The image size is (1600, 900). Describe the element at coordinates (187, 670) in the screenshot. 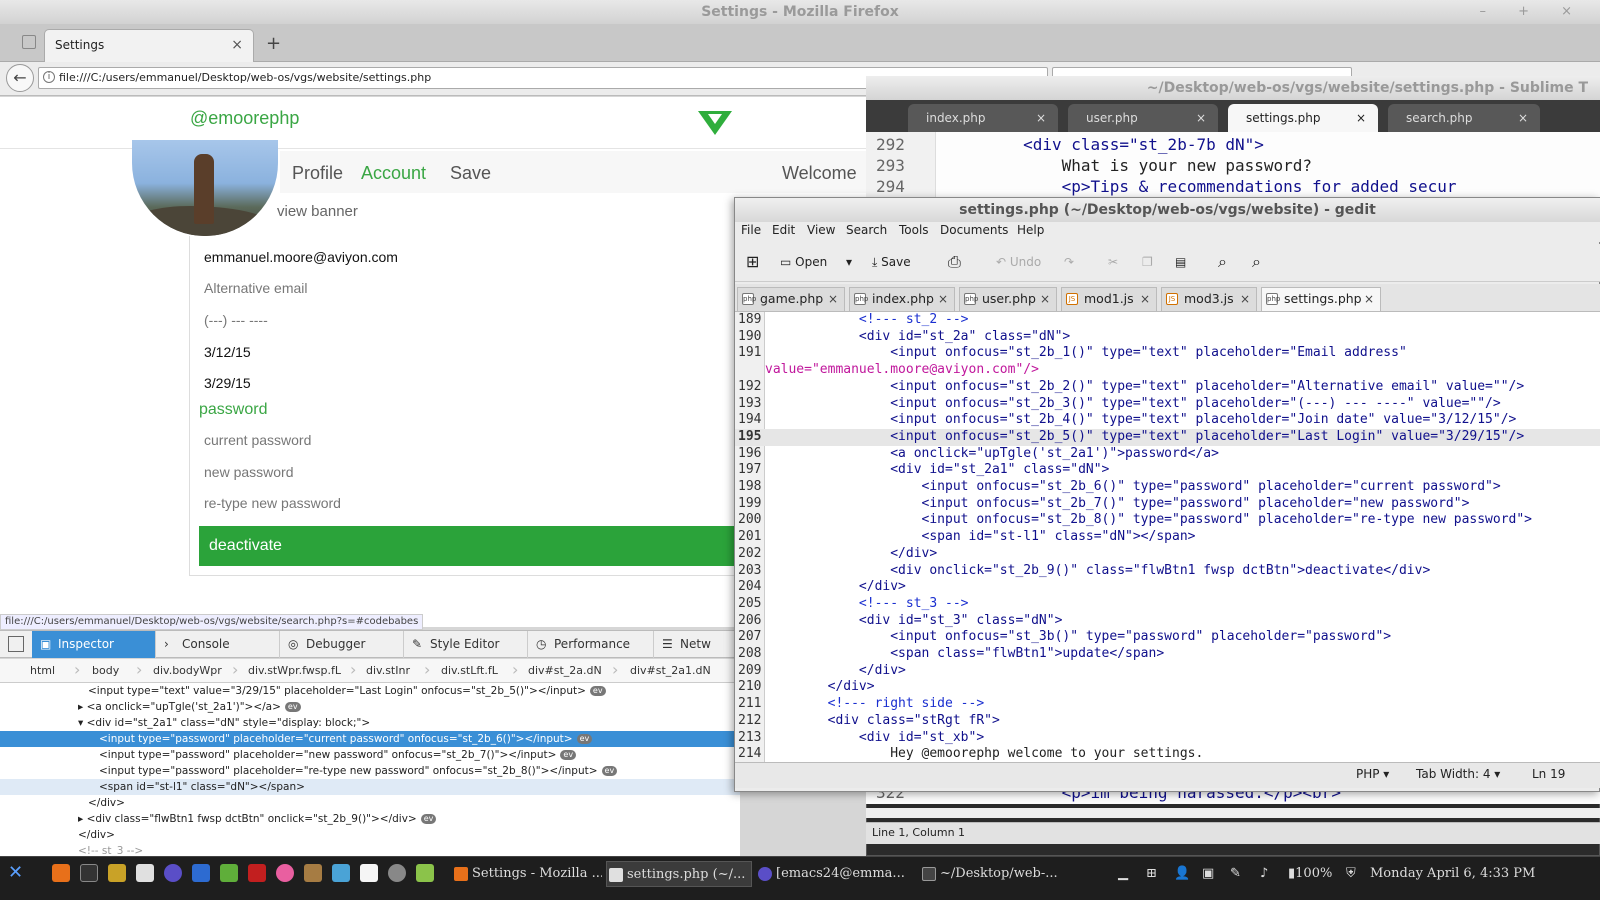

I see `crumb-bodywpr: div.bodyWpr` at that location.